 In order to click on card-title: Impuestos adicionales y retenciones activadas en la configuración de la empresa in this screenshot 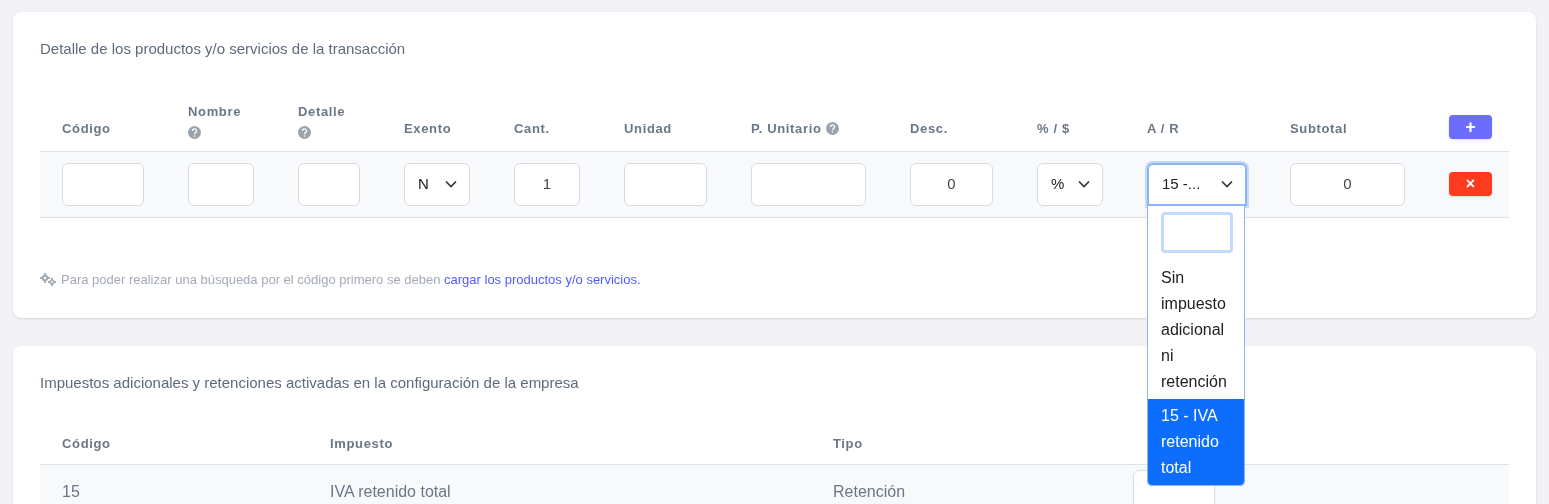, I will do `click(309, 383)`.